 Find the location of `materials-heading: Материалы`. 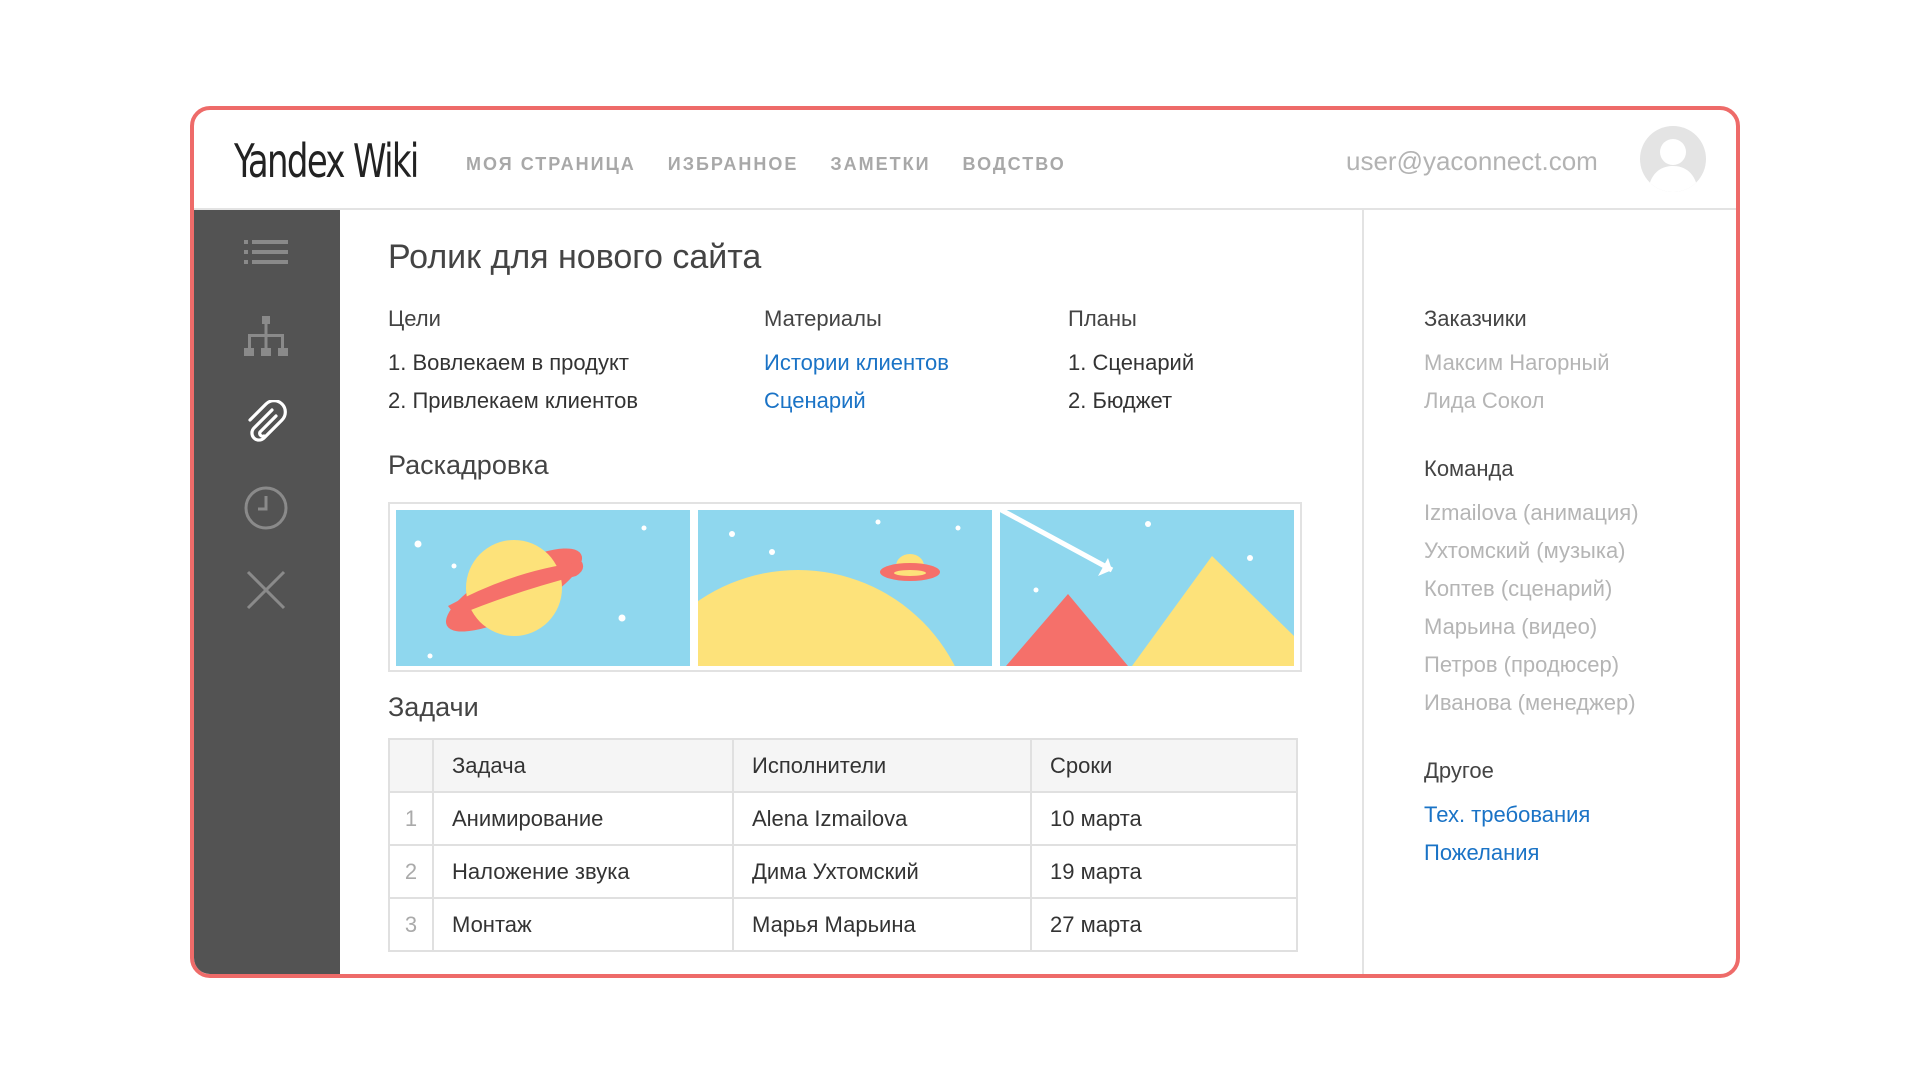

materials-heading: Материалы is located at coordinates (823, 318).